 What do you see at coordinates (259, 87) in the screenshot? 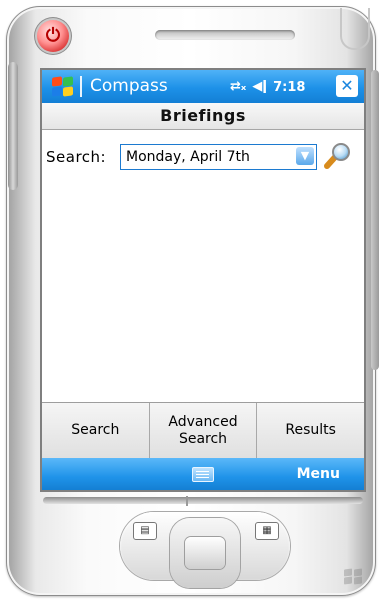
I see `speaker-icon: ◀ǀ` at bounding box center [259, 87].